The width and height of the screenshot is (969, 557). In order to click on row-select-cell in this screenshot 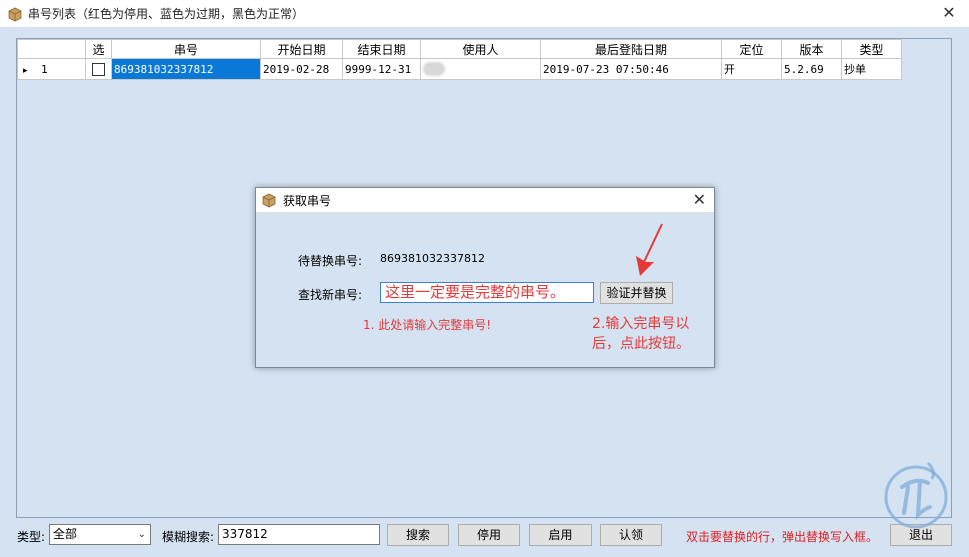, I will do `click(98, 69)`.